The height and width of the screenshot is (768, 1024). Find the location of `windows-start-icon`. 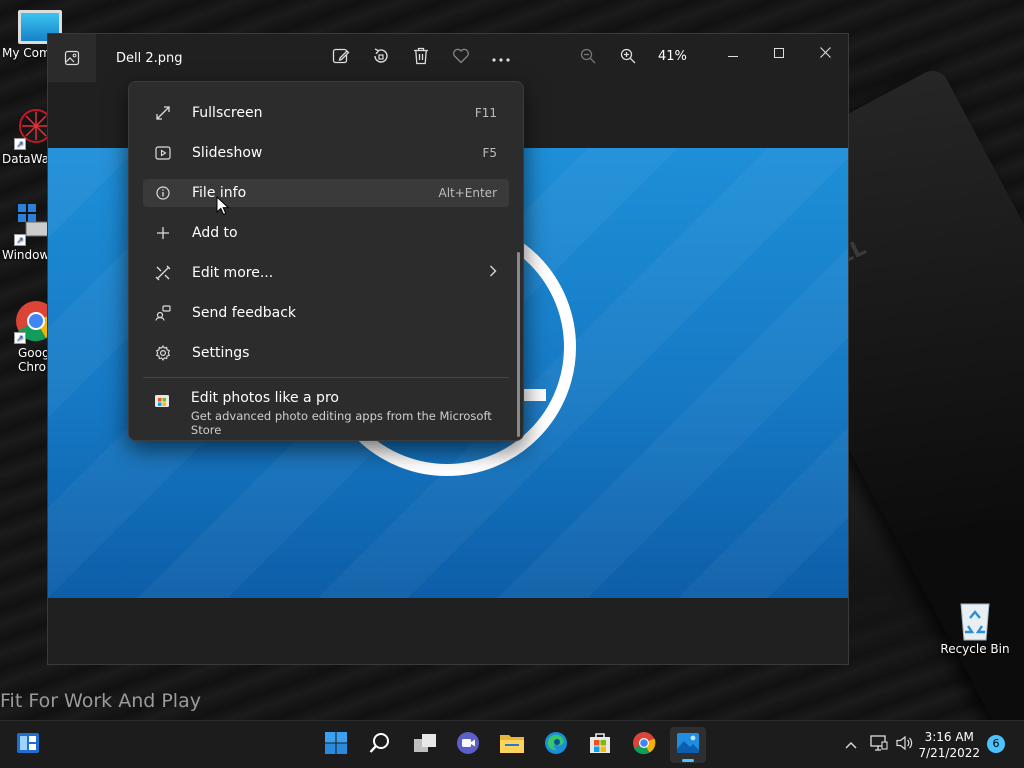

windows-start-icon is located at coordinates (336, 745).